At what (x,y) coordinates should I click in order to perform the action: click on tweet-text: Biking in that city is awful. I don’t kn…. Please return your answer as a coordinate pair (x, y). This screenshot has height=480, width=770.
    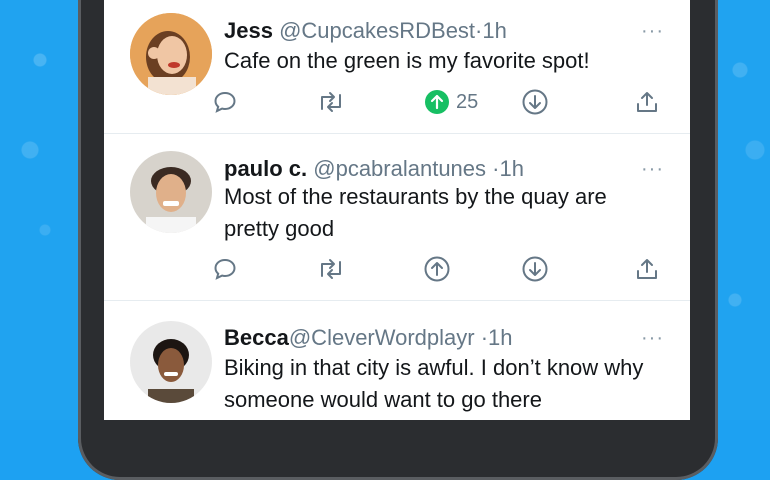
    Looking at the image, I should click on (444, 384).